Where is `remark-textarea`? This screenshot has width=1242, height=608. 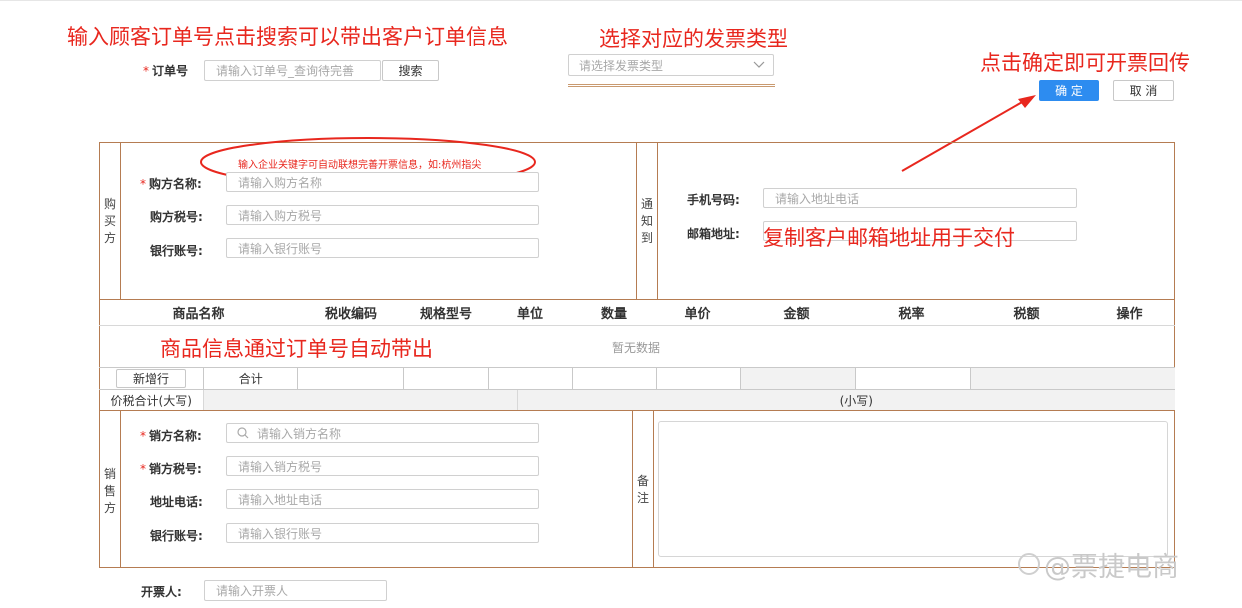 remark-textarea is located at coordinates (913, 489).